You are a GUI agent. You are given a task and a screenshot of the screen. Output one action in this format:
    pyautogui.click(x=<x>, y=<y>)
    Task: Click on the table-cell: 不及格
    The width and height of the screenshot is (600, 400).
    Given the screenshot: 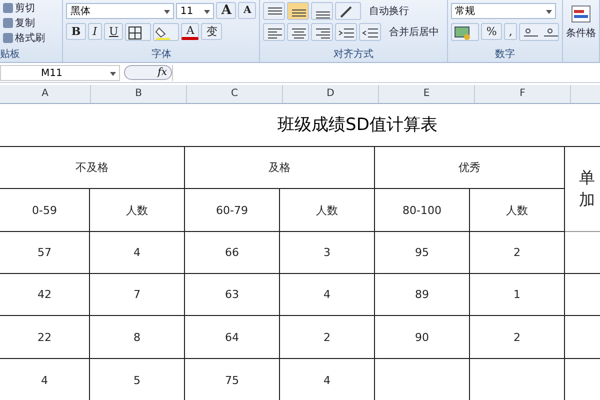 What is the action you would take?
    pyautogui.click(x=92, y=168)
    